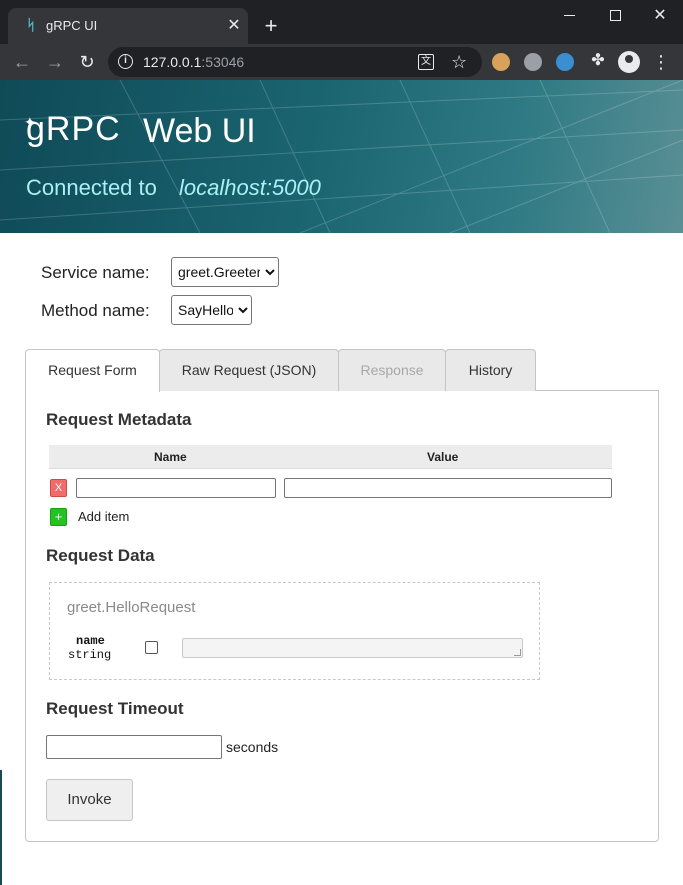  Describe the element at coordinates (170, 457) in the screenshot. I see `metadata-name-header: Name` at that location.